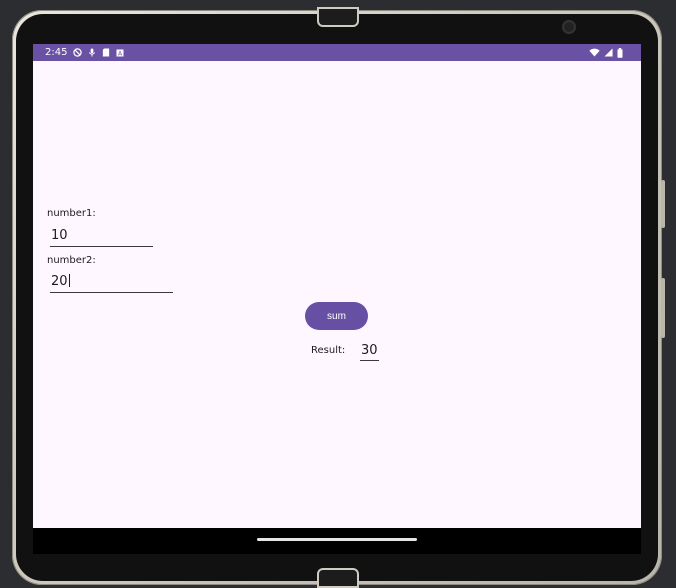  What do you see at coordinates (120, 52) in the screenshot?
I see `notification-box-icon: A` at bounding box center [120, 52].